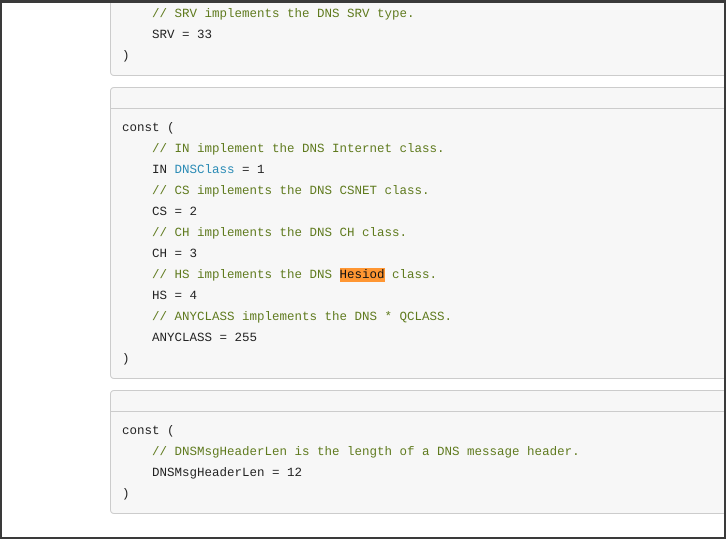 The image size is (726, 539). What do you see at coordinates (290, 191) in the screenshot?
I see `code-line: // CS implements the DNS CSNET class.` at bounding box center [290, 191].